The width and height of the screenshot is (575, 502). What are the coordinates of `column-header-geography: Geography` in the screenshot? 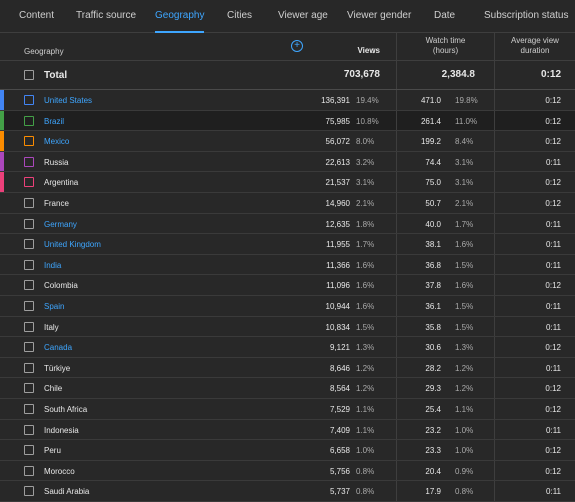 It's located at (44, 51).